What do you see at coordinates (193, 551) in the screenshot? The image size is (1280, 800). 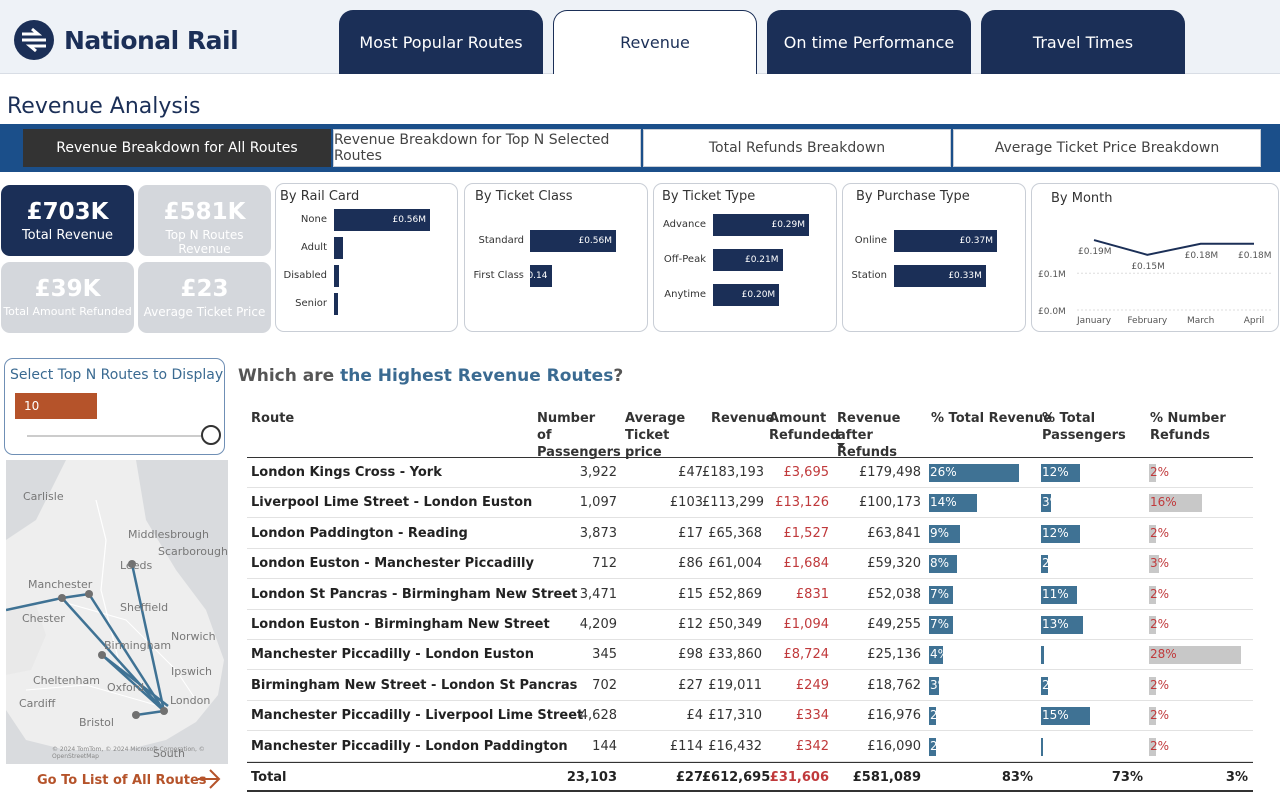 I see `map-label: Scarborough` at bounding box center [193, 551].